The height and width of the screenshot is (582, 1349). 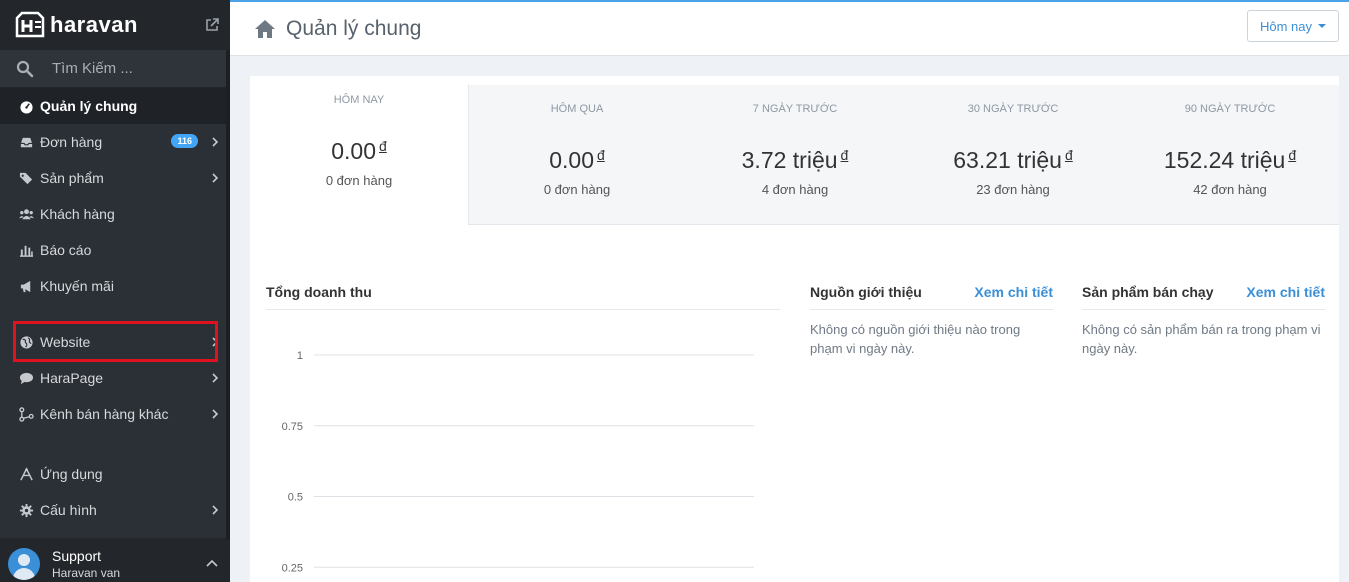 I want to click on stat-label: 30 NGÀY TRƯỚC, so click(x=1013, y=109).